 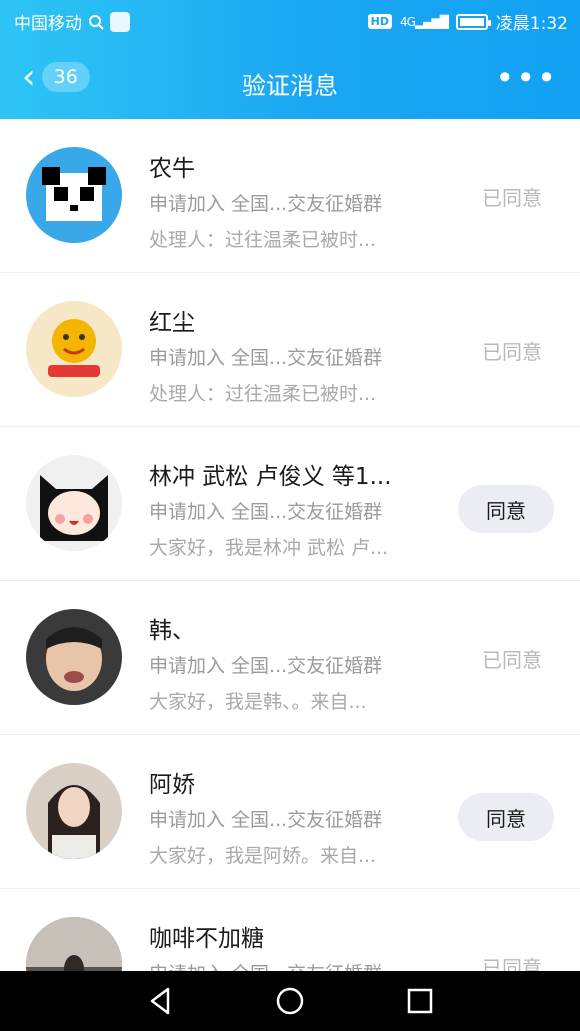 What do you see at coordinates (420, 1001) in the screenshot?
I see `recent-apps-square-icon` at bounding box center [420, 1001].